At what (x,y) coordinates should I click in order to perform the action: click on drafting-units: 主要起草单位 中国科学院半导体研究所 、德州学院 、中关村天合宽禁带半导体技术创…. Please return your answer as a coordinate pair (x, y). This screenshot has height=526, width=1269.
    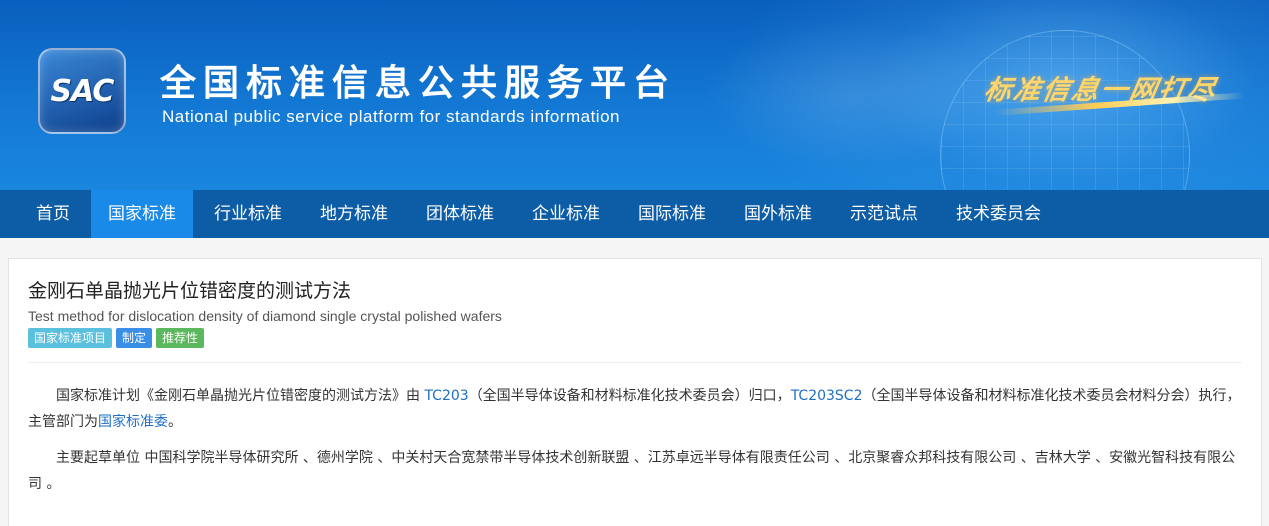
    Looking at the image, I should click on (632, 471).